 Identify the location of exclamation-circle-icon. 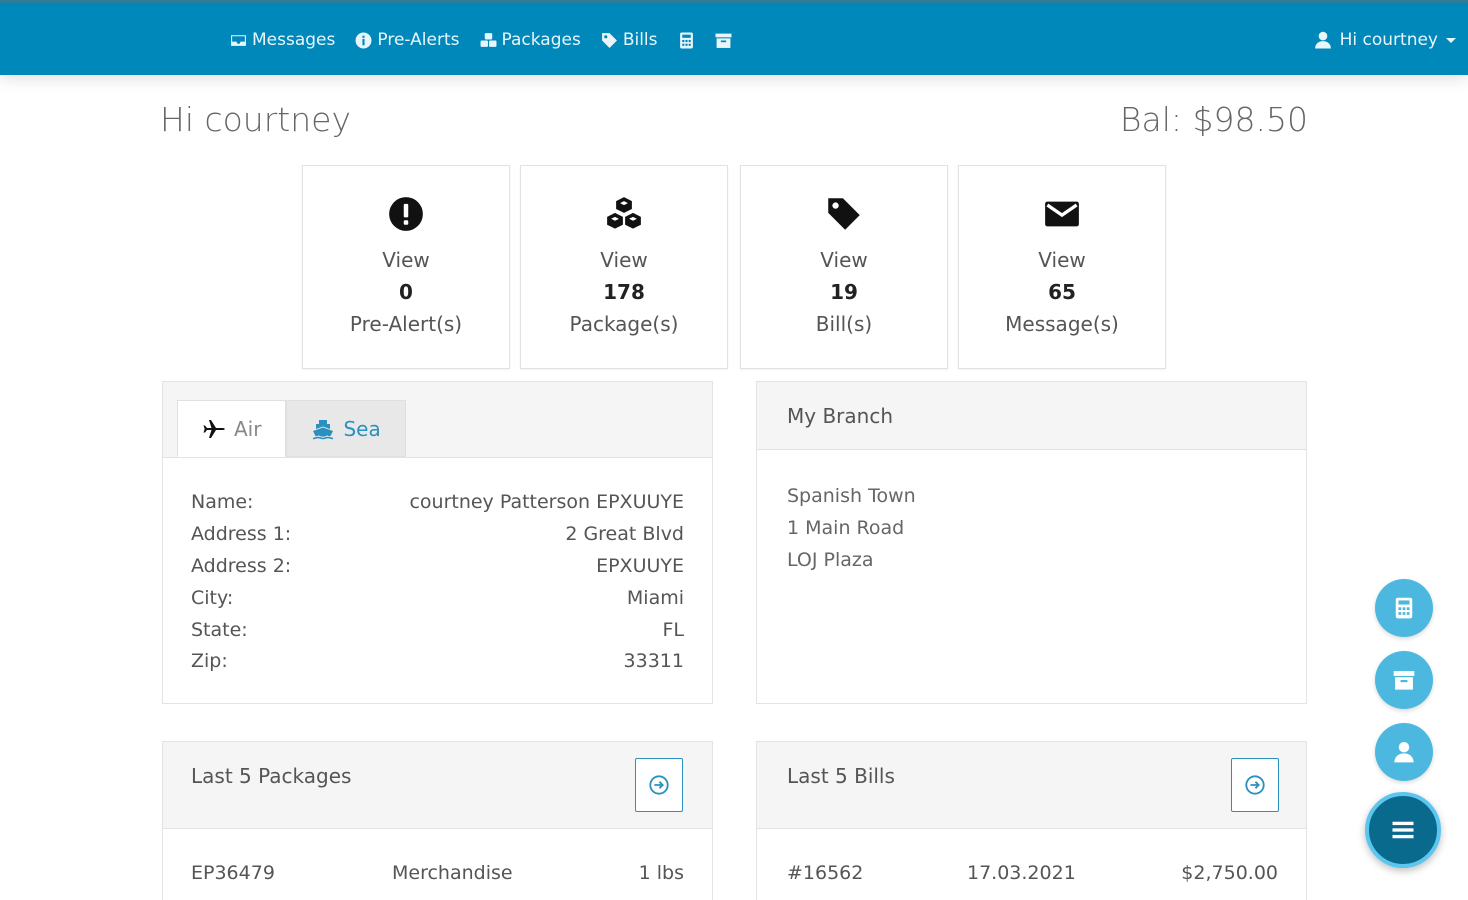
(406, 214).